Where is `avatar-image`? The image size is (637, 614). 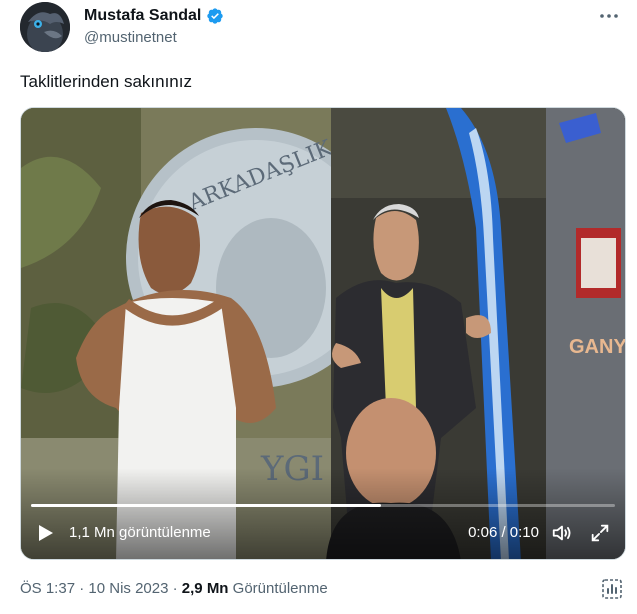 avatar-image is located at coordinates (45, 27).